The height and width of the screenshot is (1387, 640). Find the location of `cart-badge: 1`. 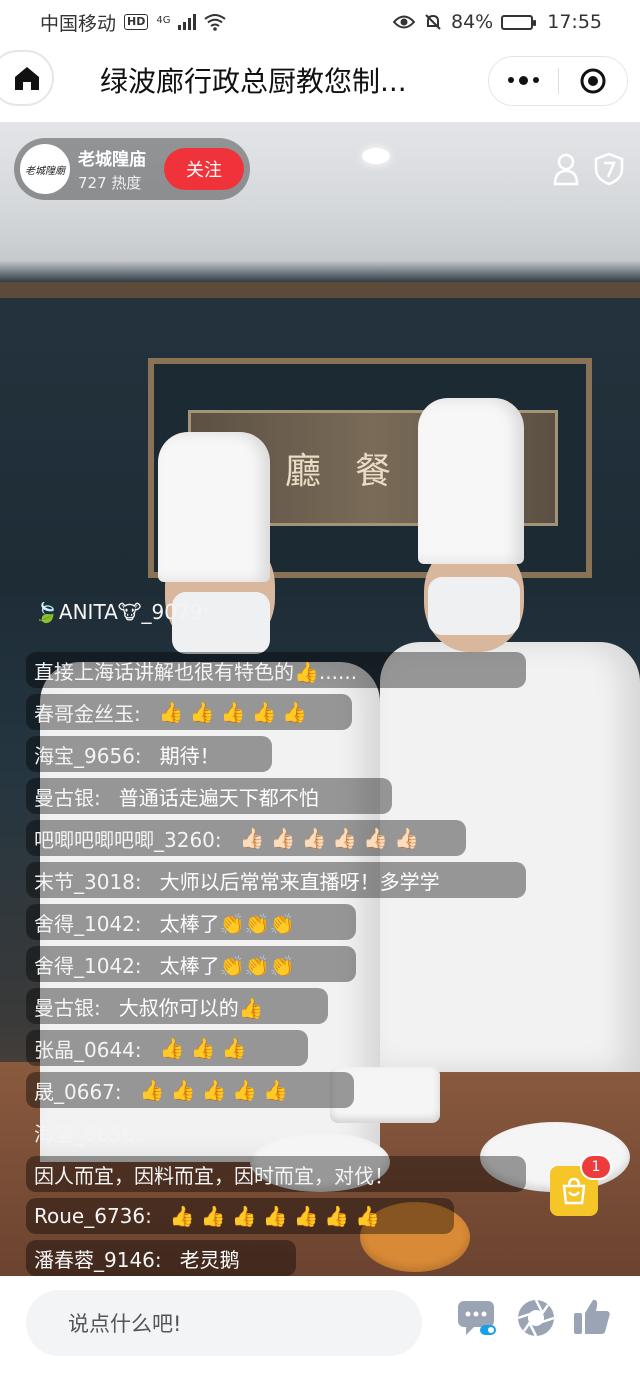

cart-badge: 1 is located at coordinates (596, 1167).